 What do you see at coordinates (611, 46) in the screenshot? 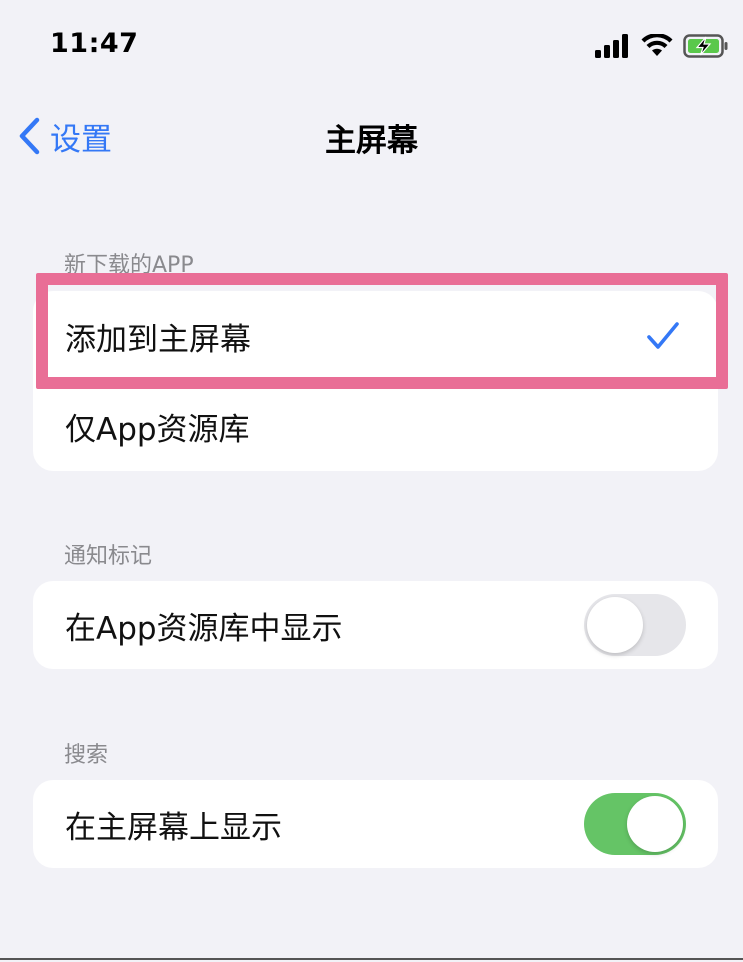
I see `cellular-signal-icon` at bounding box center [611, 46].